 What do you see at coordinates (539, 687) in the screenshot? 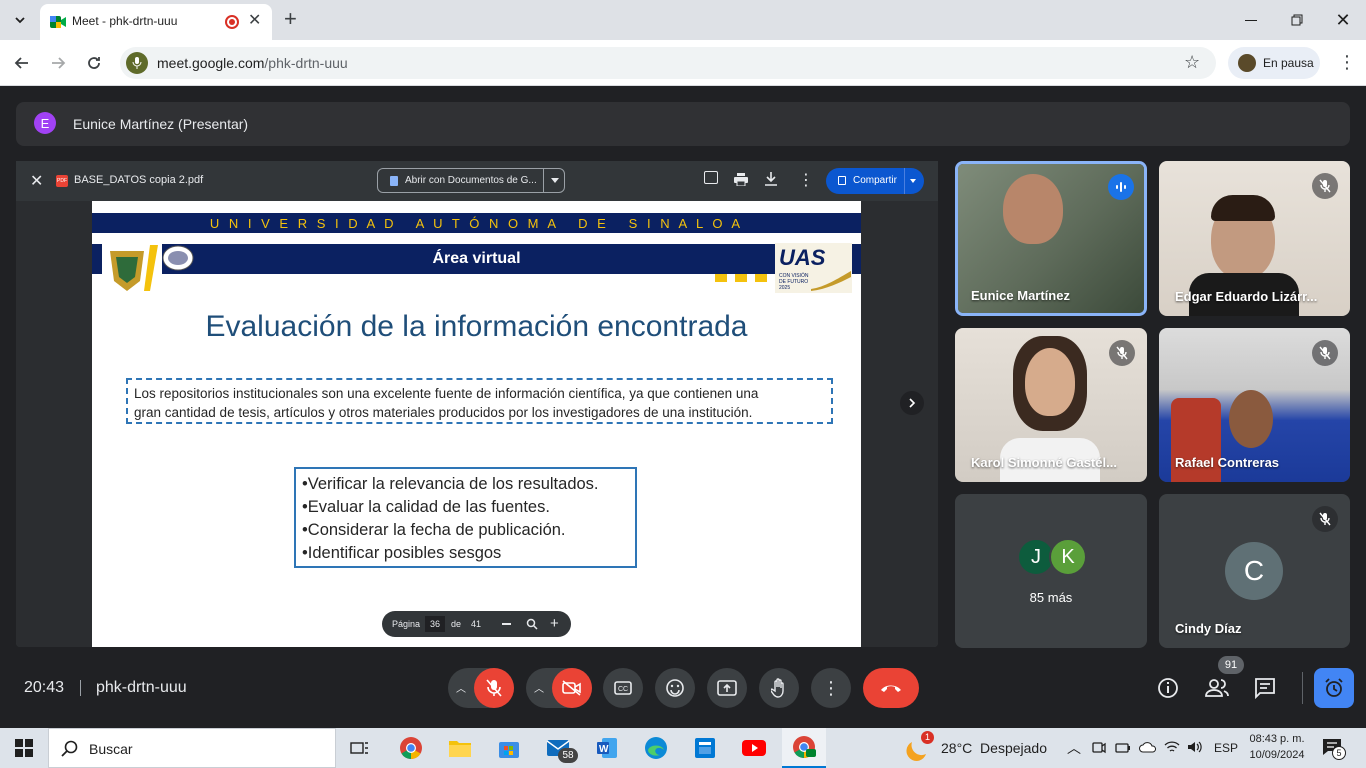
I see `video-options-chevron-icon: ︿` at bounding box center [539, 687].